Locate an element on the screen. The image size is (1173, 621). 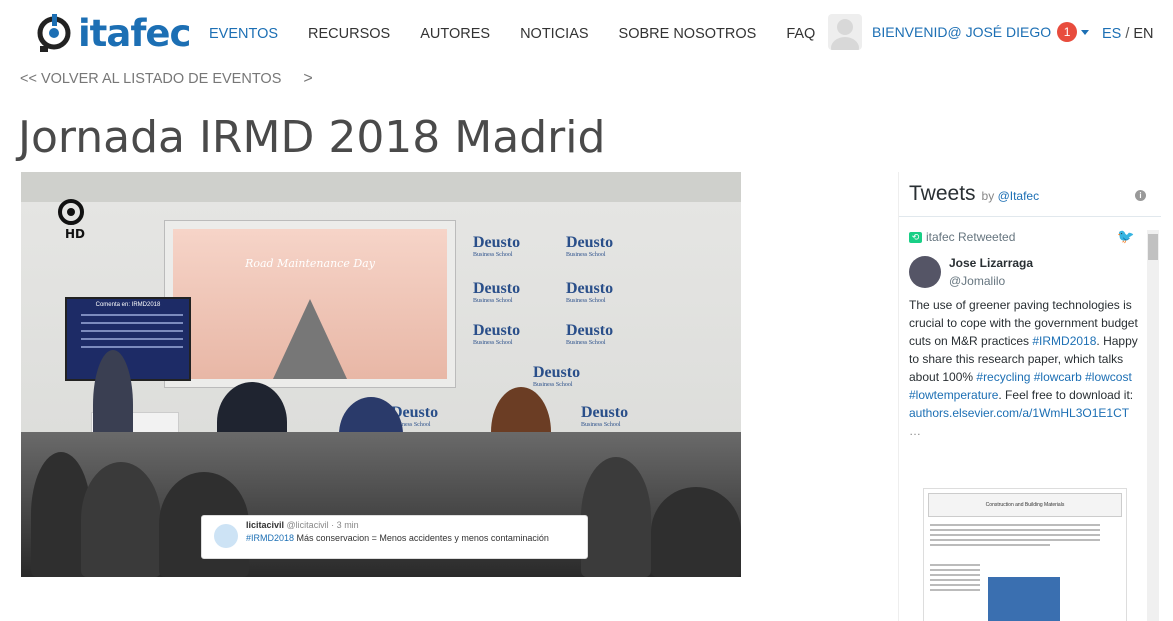
logo-text: itafec is located at coordinates (134, 33).